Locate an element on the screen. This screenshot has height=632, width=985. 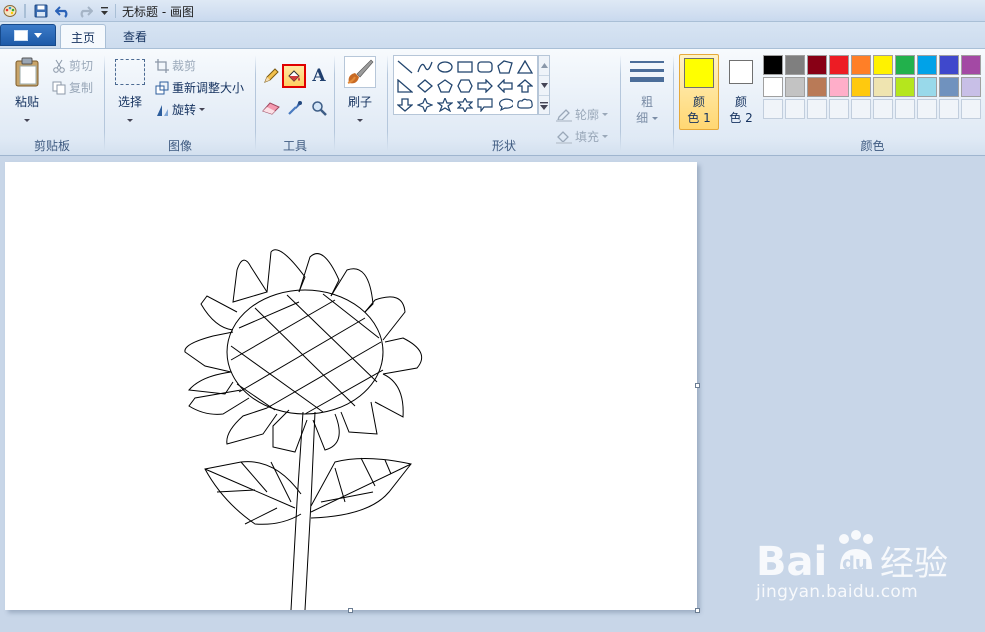
image-group: 选择 裁剪 重新调整大小 旋转 图像 is located at coordinates (180, 103).